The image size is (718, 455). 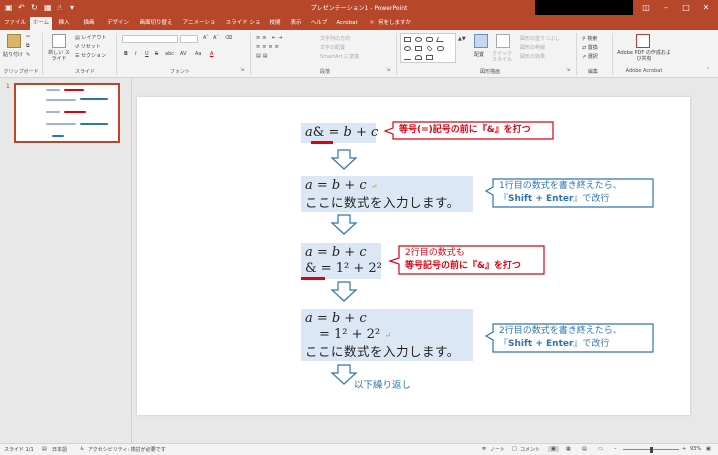 I want to click on language-indicator: 日本語, so click(x=59, y=449).